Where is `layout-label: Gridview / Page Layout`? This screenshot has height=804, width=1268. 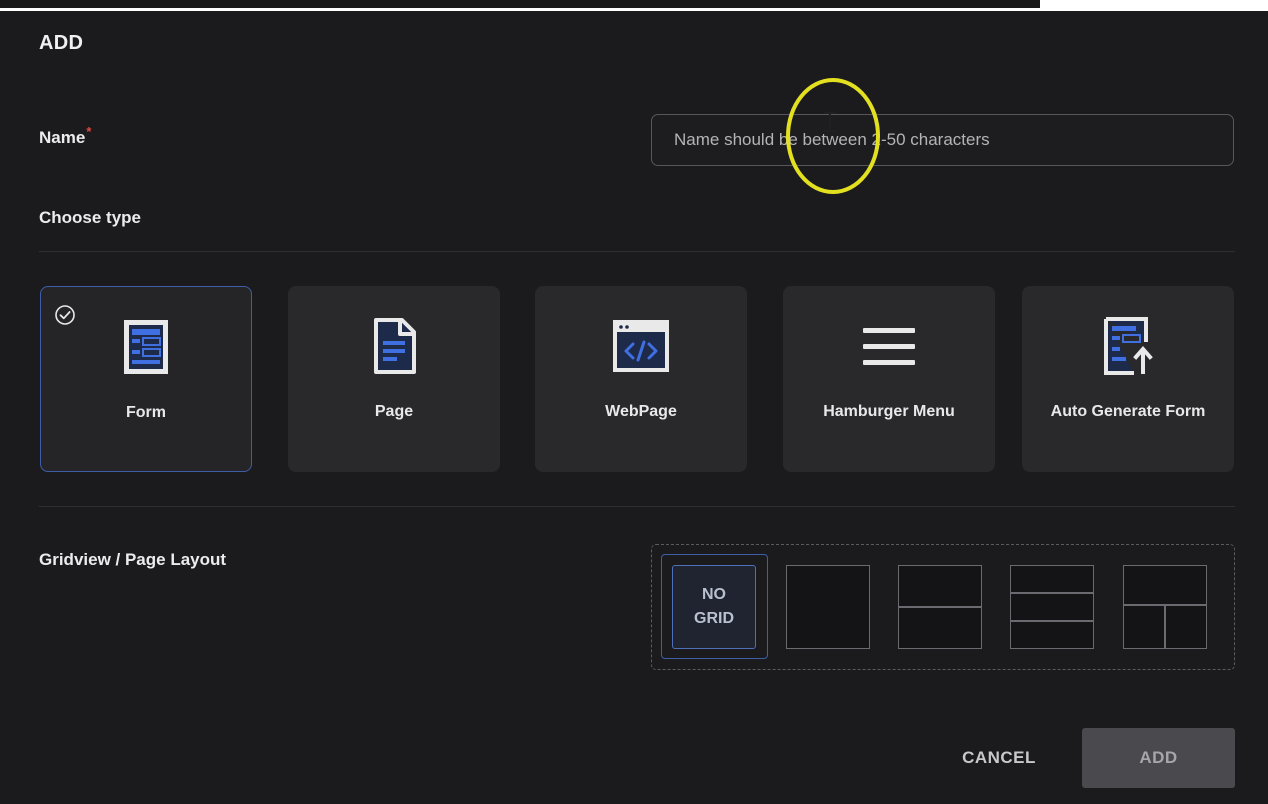 layout-label: Gridview / Page Layout is located at coordinates (133, 559).